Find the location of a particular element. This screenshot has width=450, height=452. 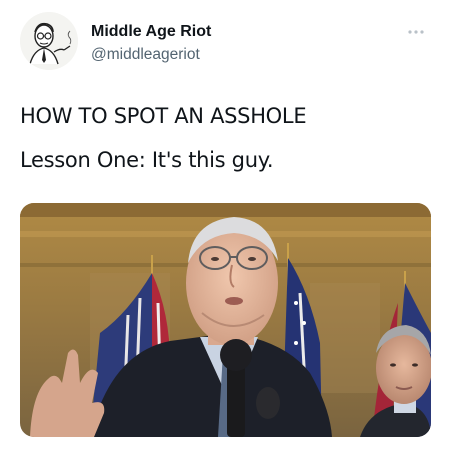

more-options-icon is located at coordinates (416, 32).